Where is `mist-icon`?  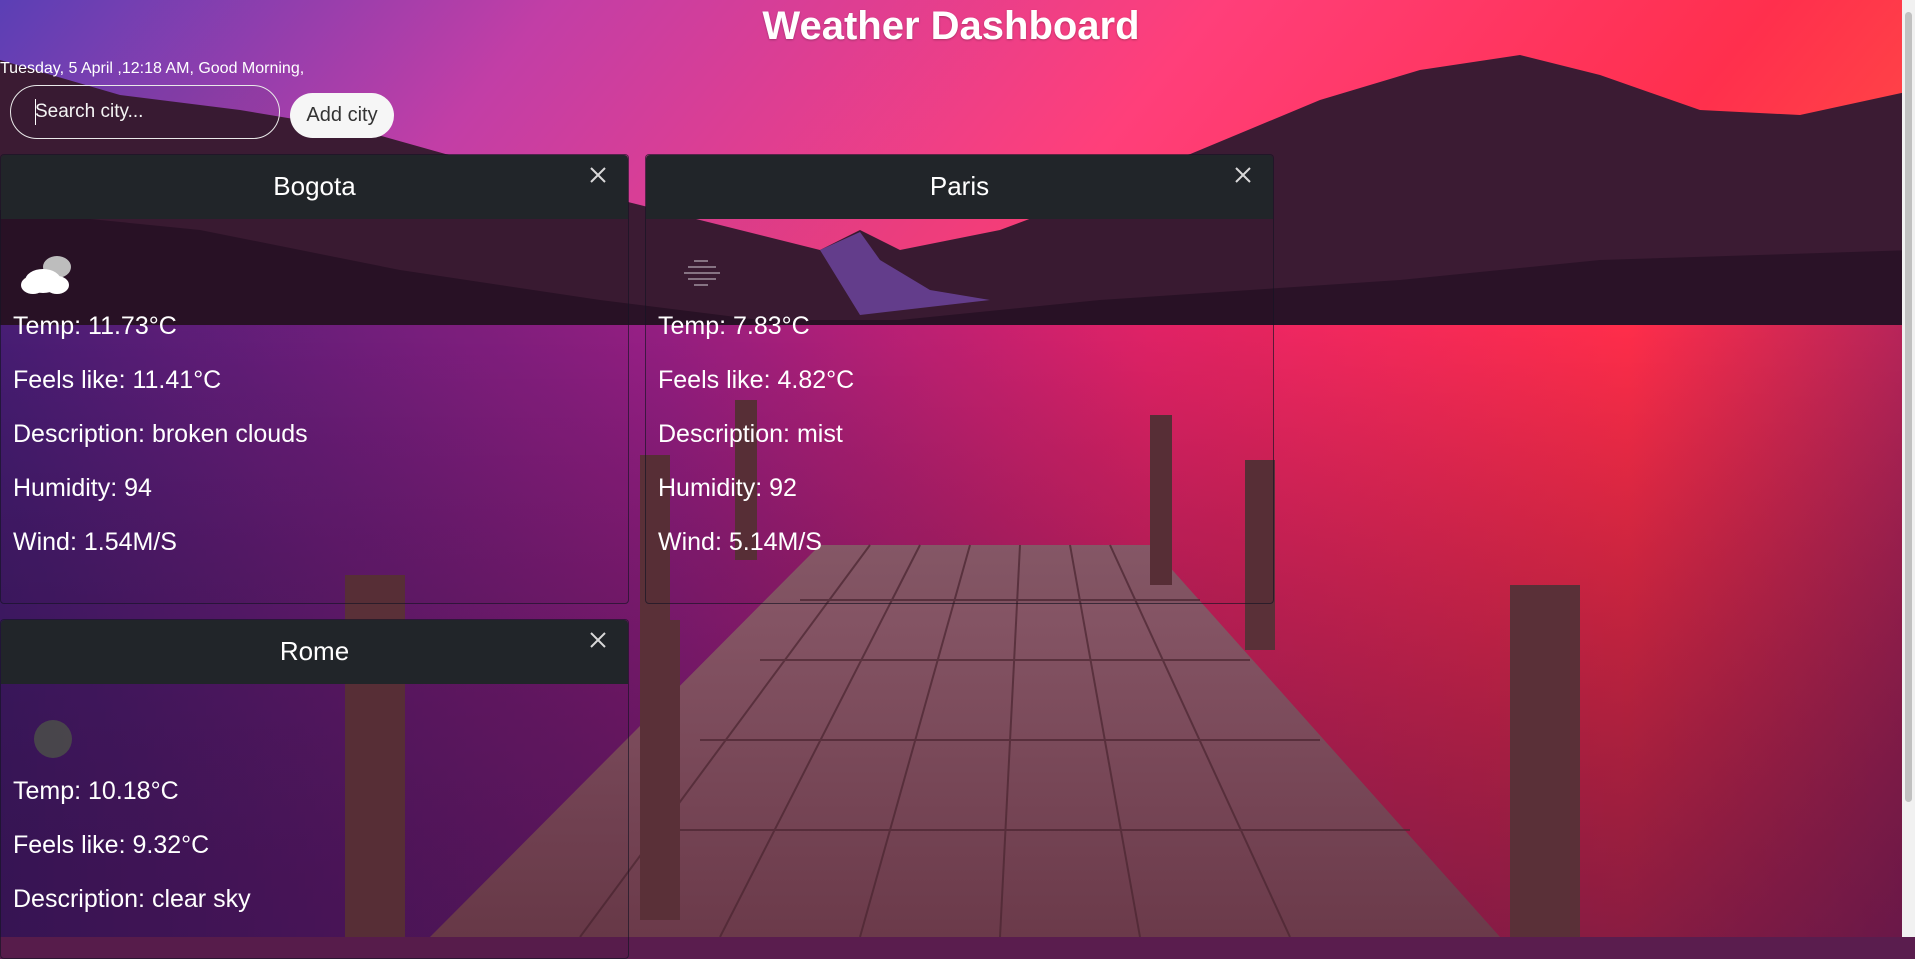 mist-icon is located at coordinates (702, 273).